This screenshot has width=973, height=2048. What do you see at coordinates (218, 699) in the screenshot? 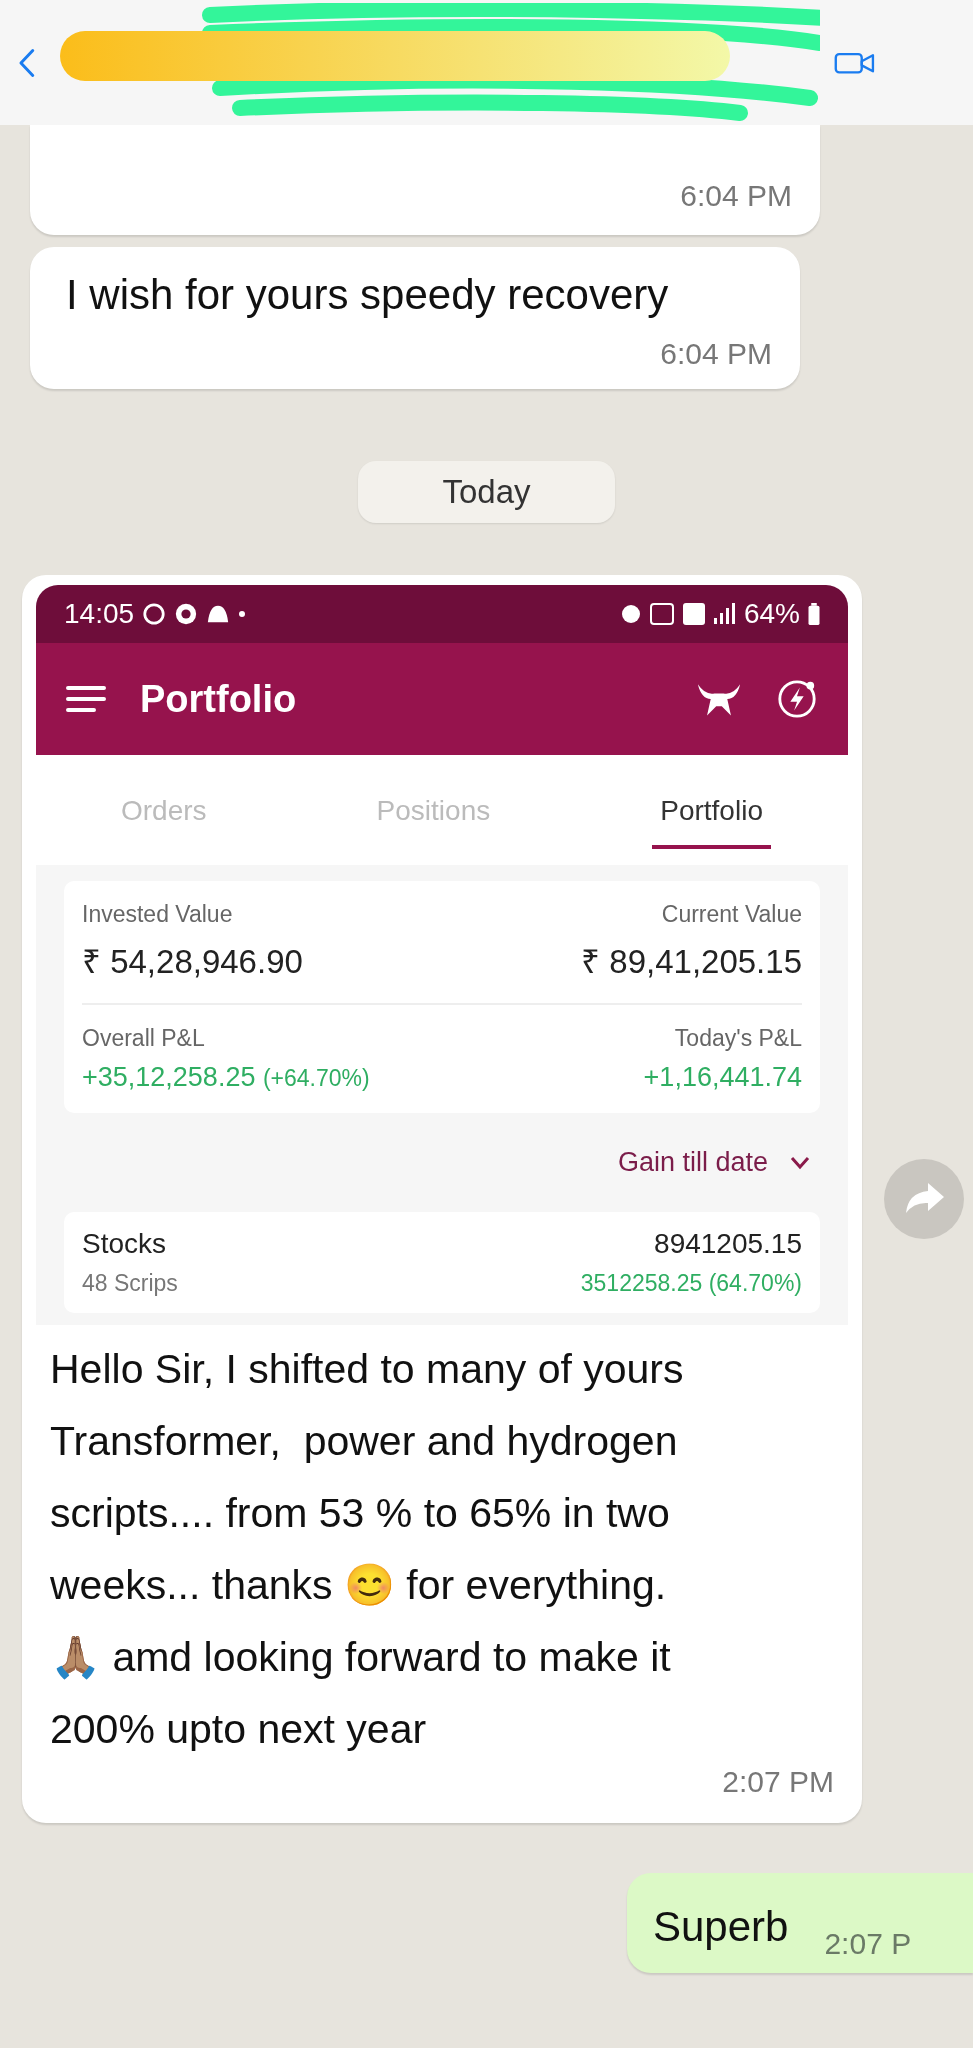
I see `app-title: Portfolio` at bounding box center [218, 699].